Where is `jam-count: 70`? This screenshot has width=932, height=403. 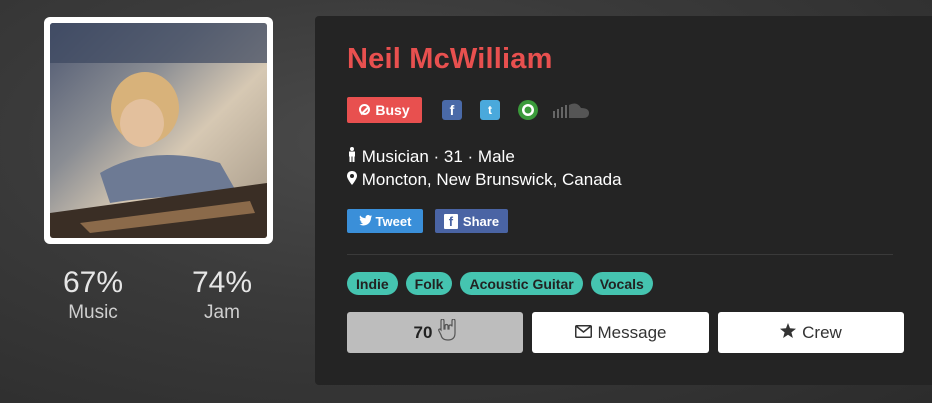
jam-count: 70 is located at coordinates (423, 332).